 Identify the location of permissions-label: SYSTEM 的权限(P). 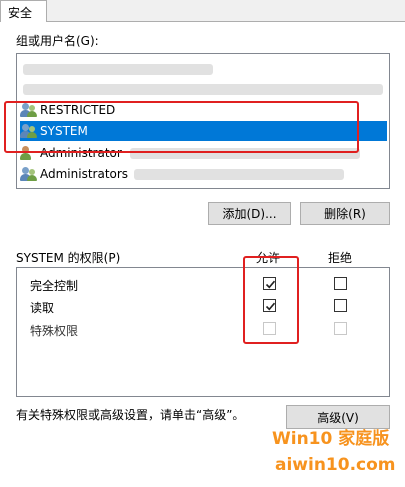
(68, 258).